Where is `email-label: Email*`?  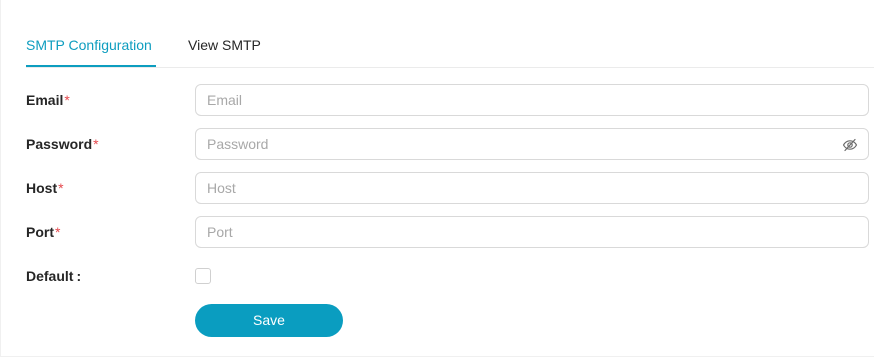
email-label: Email* is located at coordinates (48, 100).